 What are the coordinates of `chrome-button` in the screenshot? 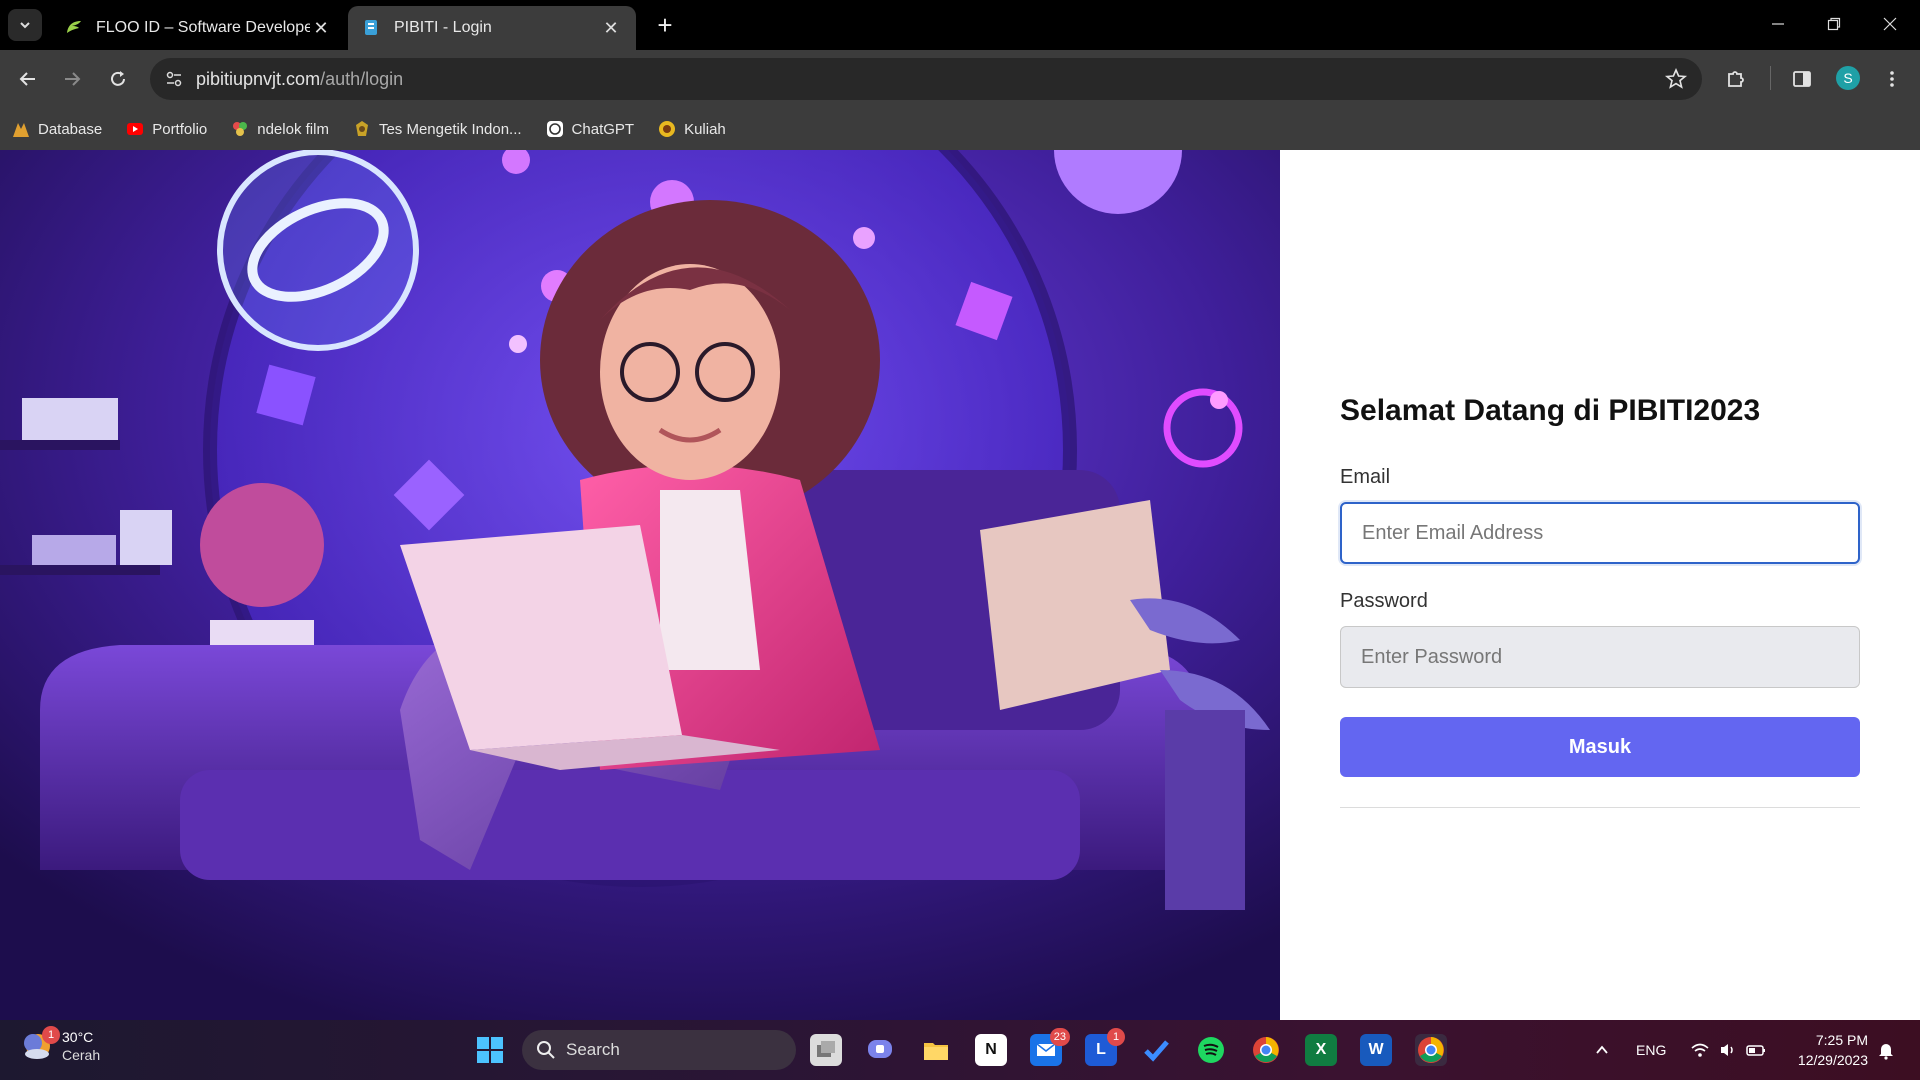 It's located at (1266, 1050).